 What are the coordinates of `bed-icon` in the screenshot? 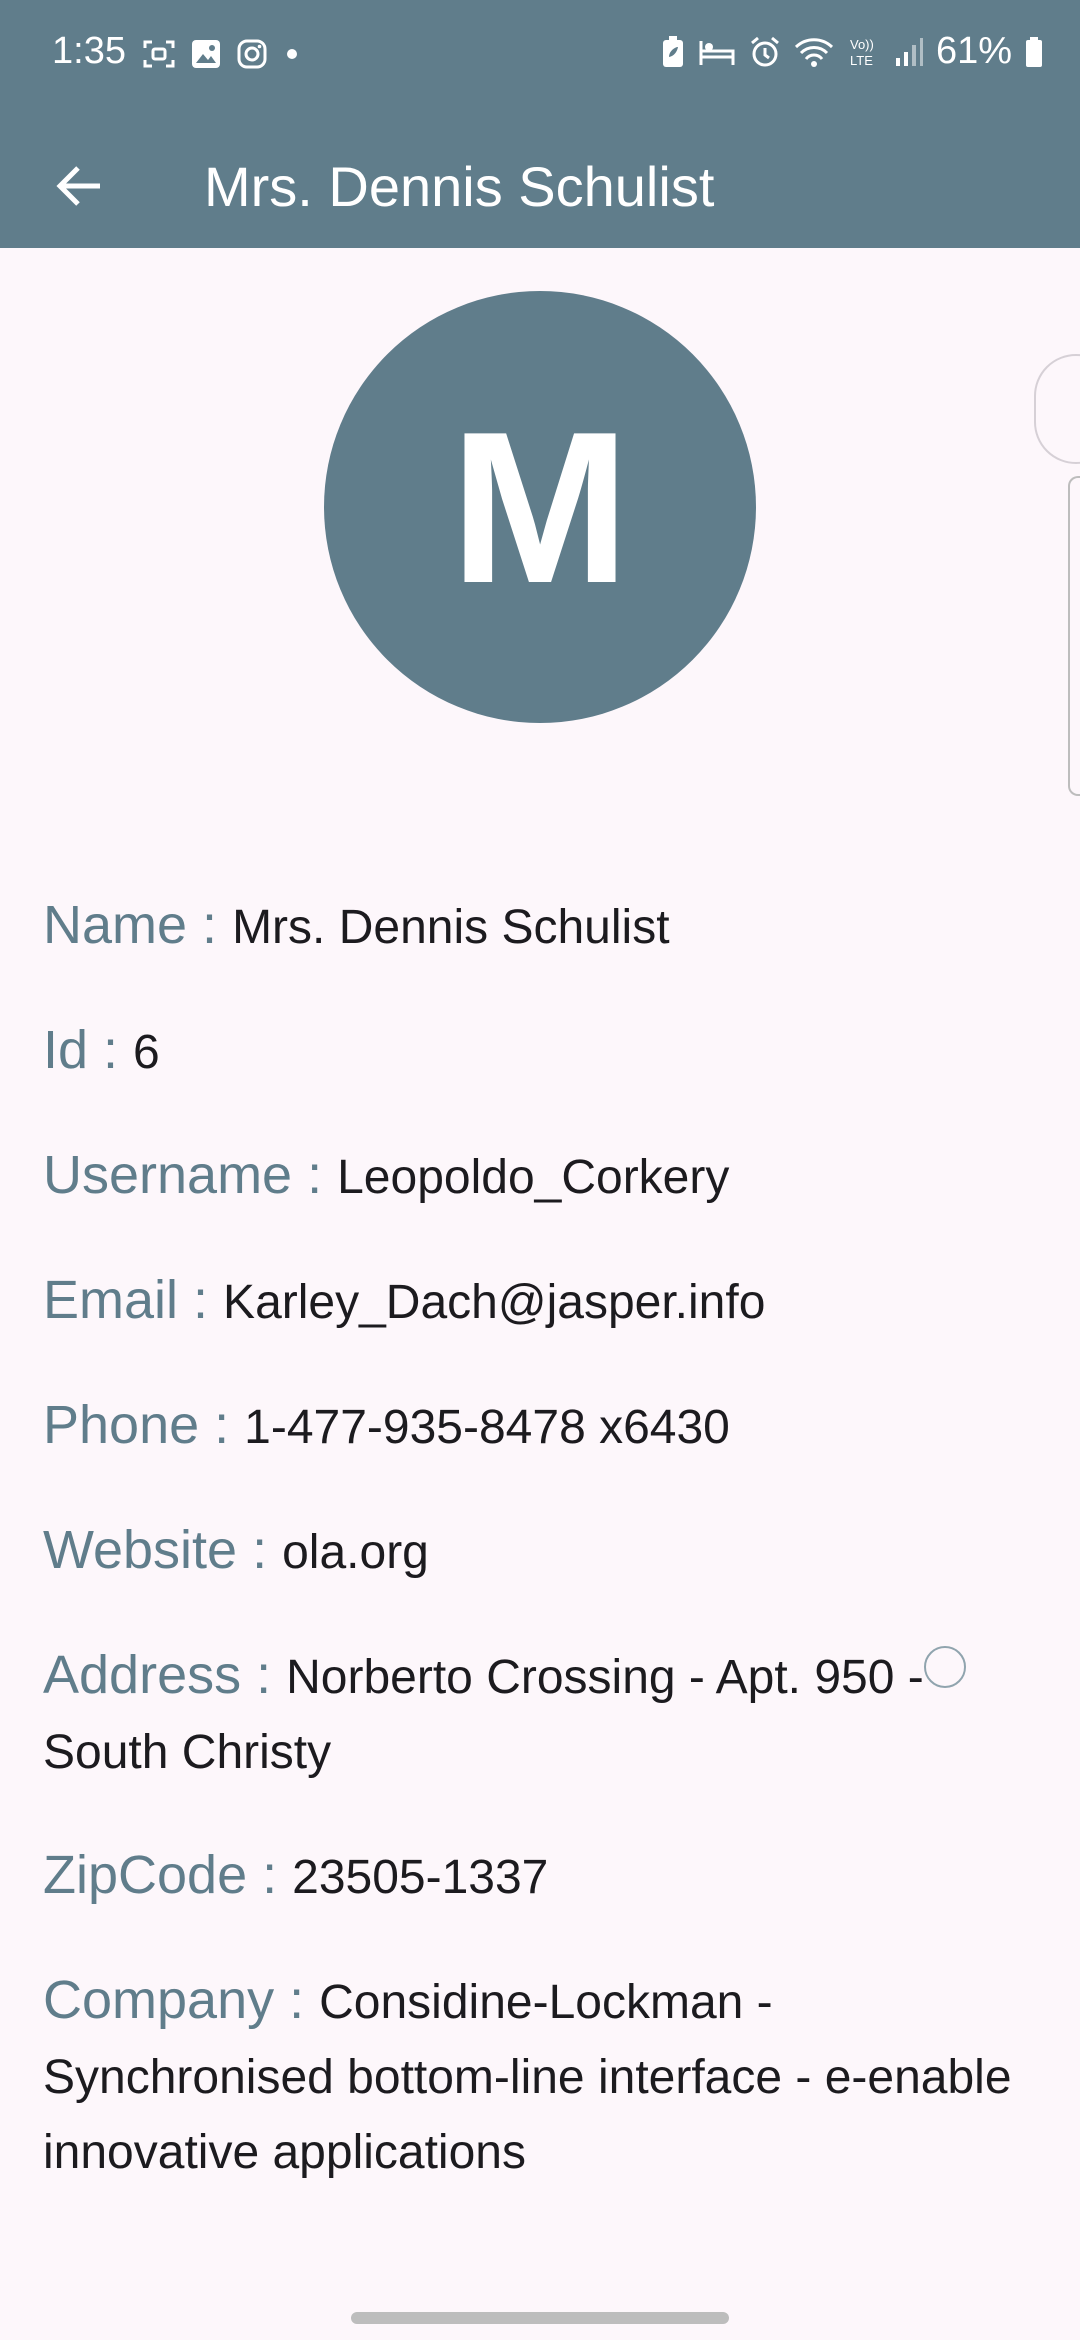 It's located at (717, 52).